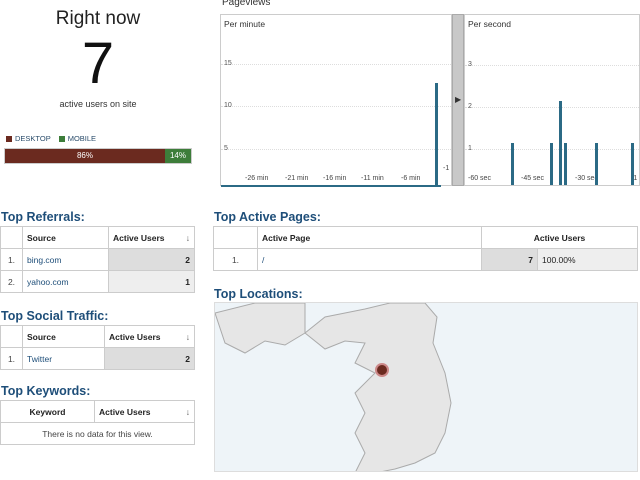  What do you see at coordinates (267, 217) in the screenshot?
I see `top-pages-heading: Top Active Pages:` at bounding box center [267, 217].